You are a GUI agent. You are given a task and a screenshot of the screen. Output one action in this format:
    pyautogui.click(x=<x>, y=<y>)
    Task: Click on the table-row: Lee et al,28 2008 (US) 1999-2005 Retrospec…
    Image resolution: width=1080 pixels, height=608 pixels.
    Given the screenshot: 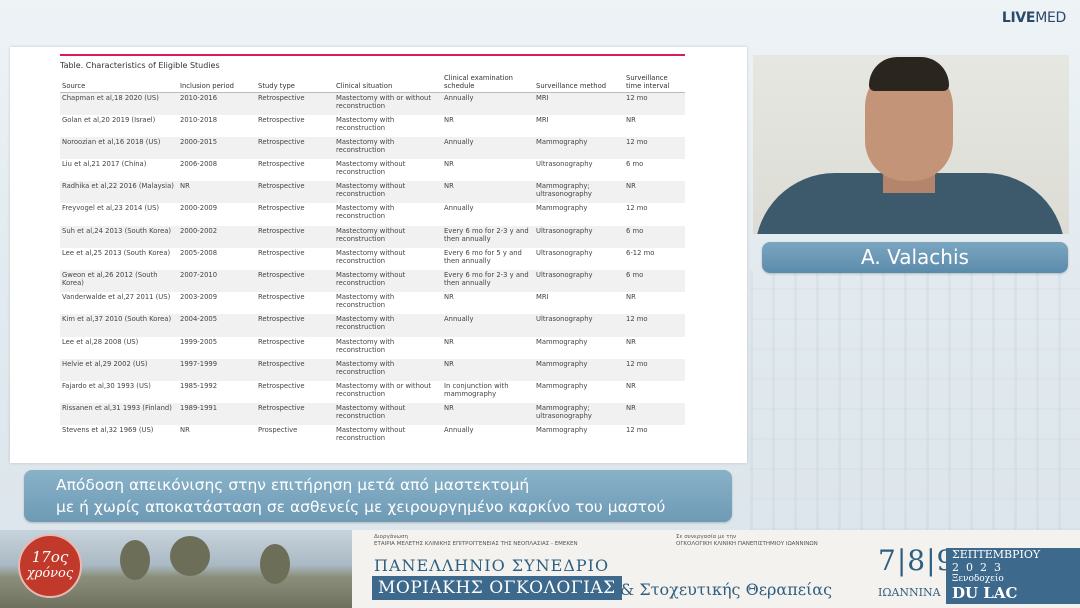 What is the action you would take?
    pyautogui.click(x=372, y=347)
    